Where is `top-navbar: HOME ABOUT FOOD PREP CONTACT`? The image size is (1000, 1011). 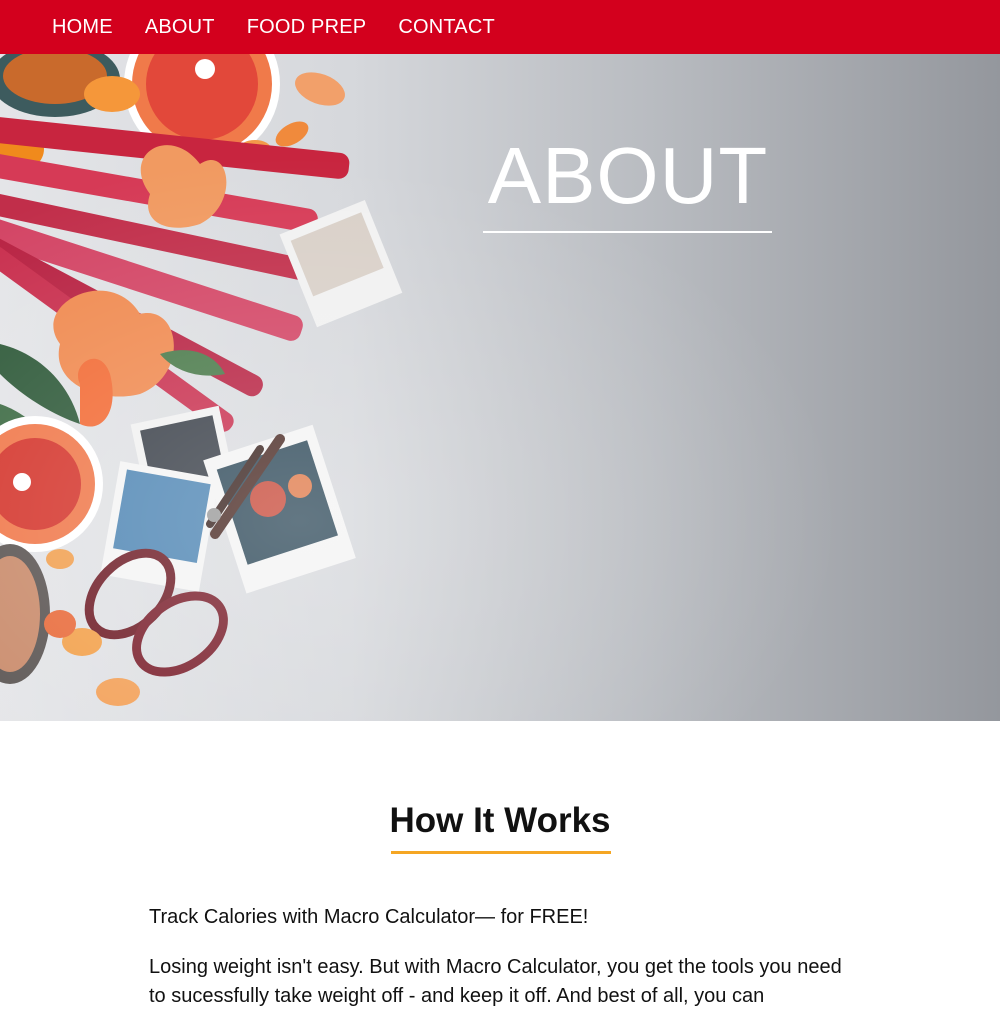
top-navbar: HOME ABOUT FOOD PREP CONTACT is located at coordinates (500, 27).